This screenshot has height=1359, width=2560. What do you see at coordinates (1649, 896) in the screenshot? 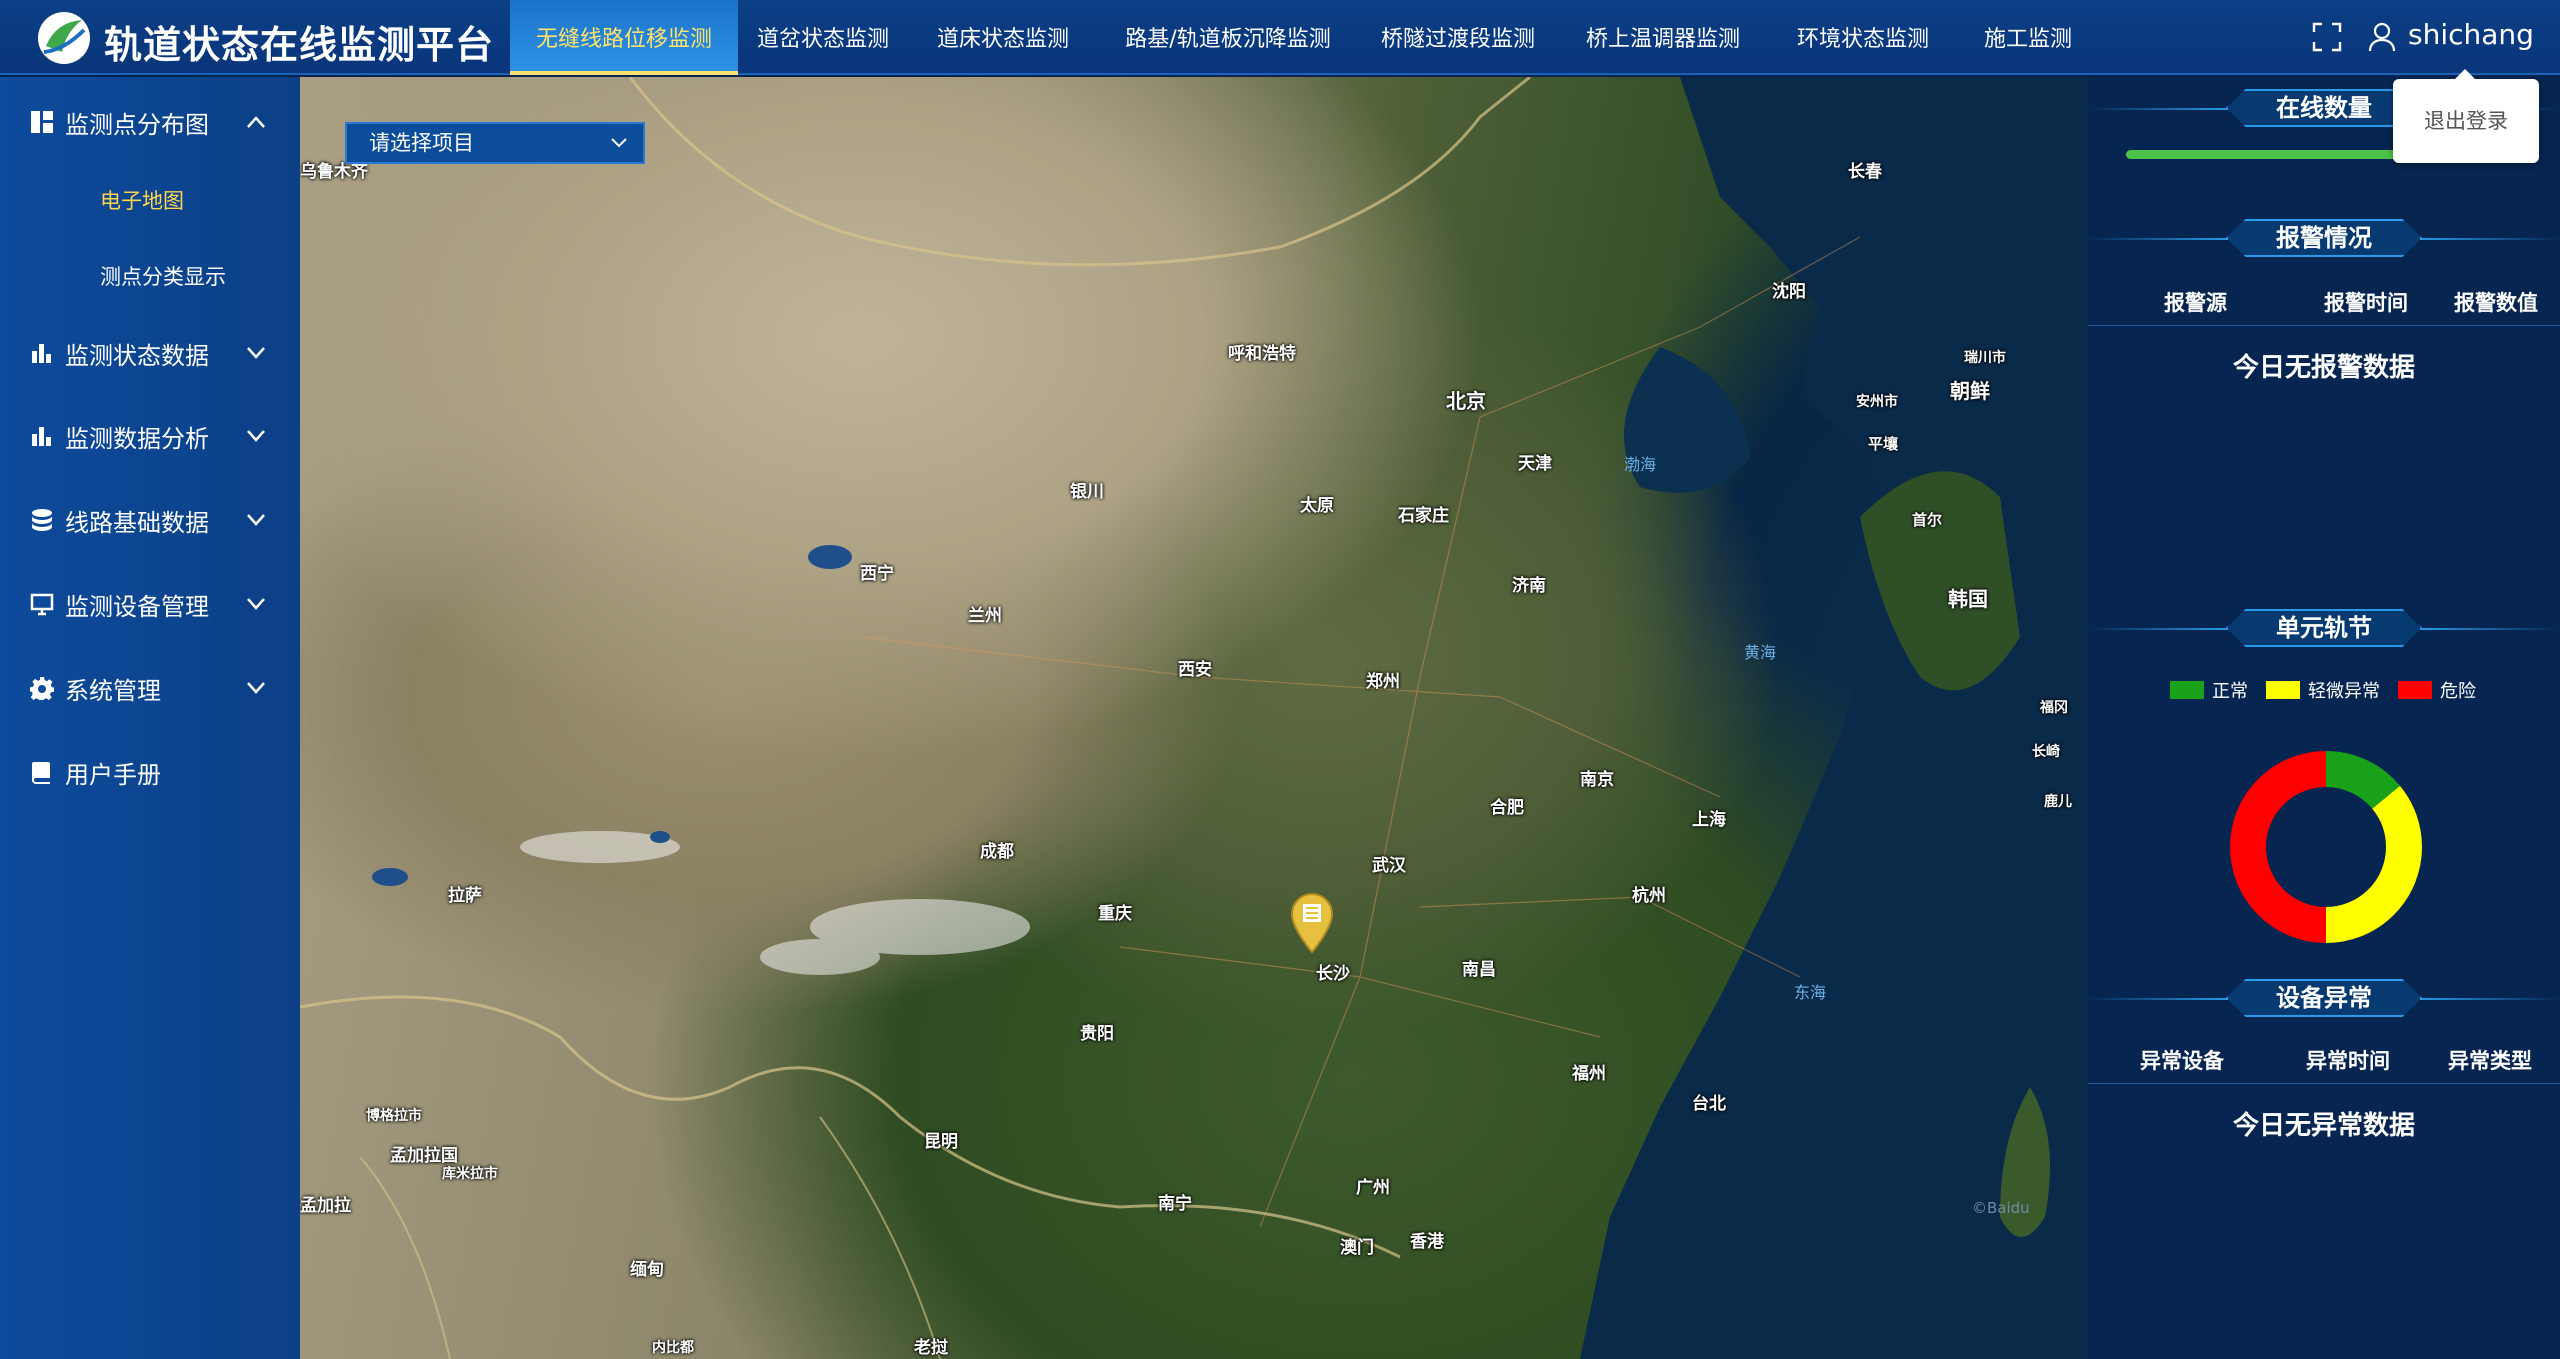
I see `map-city-label: 杭州` at bounding box center [1649, 896].